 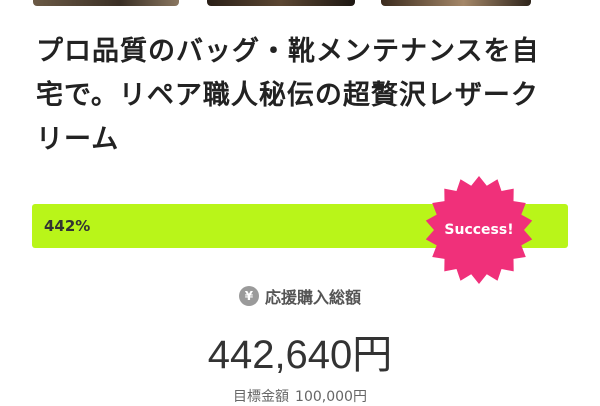 What do you see at coordinates (248, 296) in the screenshot?
I see `yen-icon: ¥` at bounding box center [248, 296].